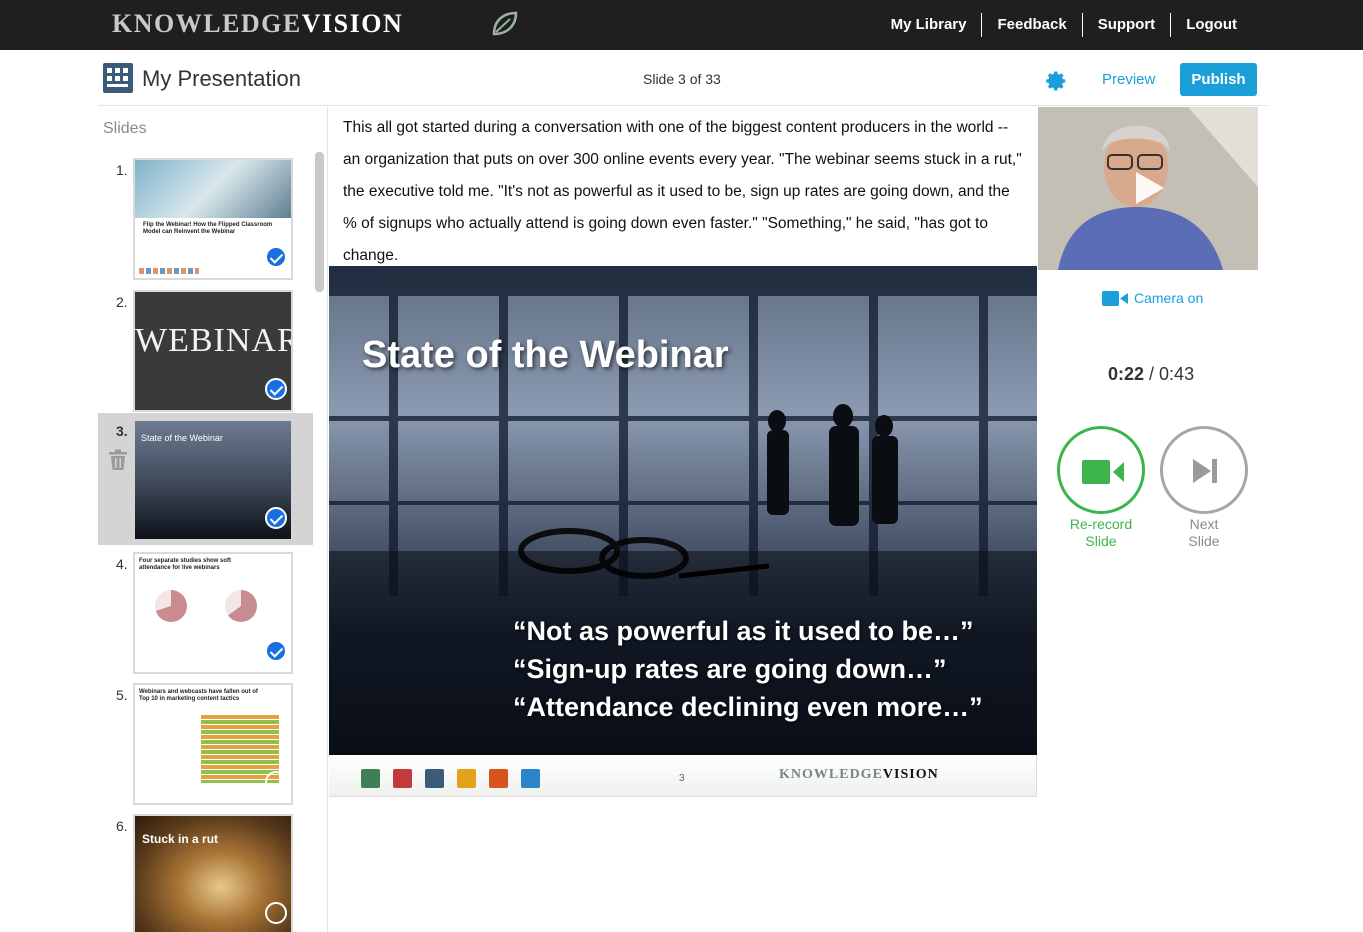 The image size is (1363, 932). I want to click on recording-timer: 0:22 / 0:43, so click(1151, 374).